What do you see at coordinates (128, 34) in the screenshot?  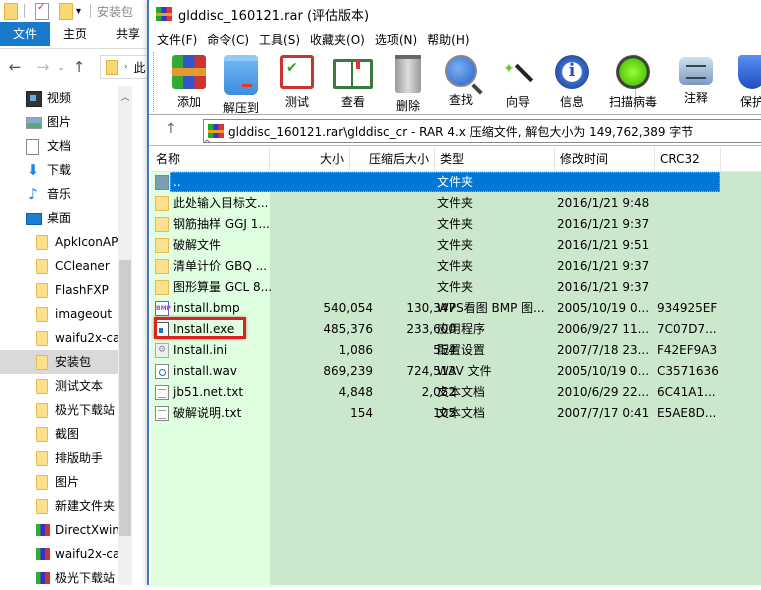 I see `ribbon-tab-share: 共享` at bounding box center [128, 34].